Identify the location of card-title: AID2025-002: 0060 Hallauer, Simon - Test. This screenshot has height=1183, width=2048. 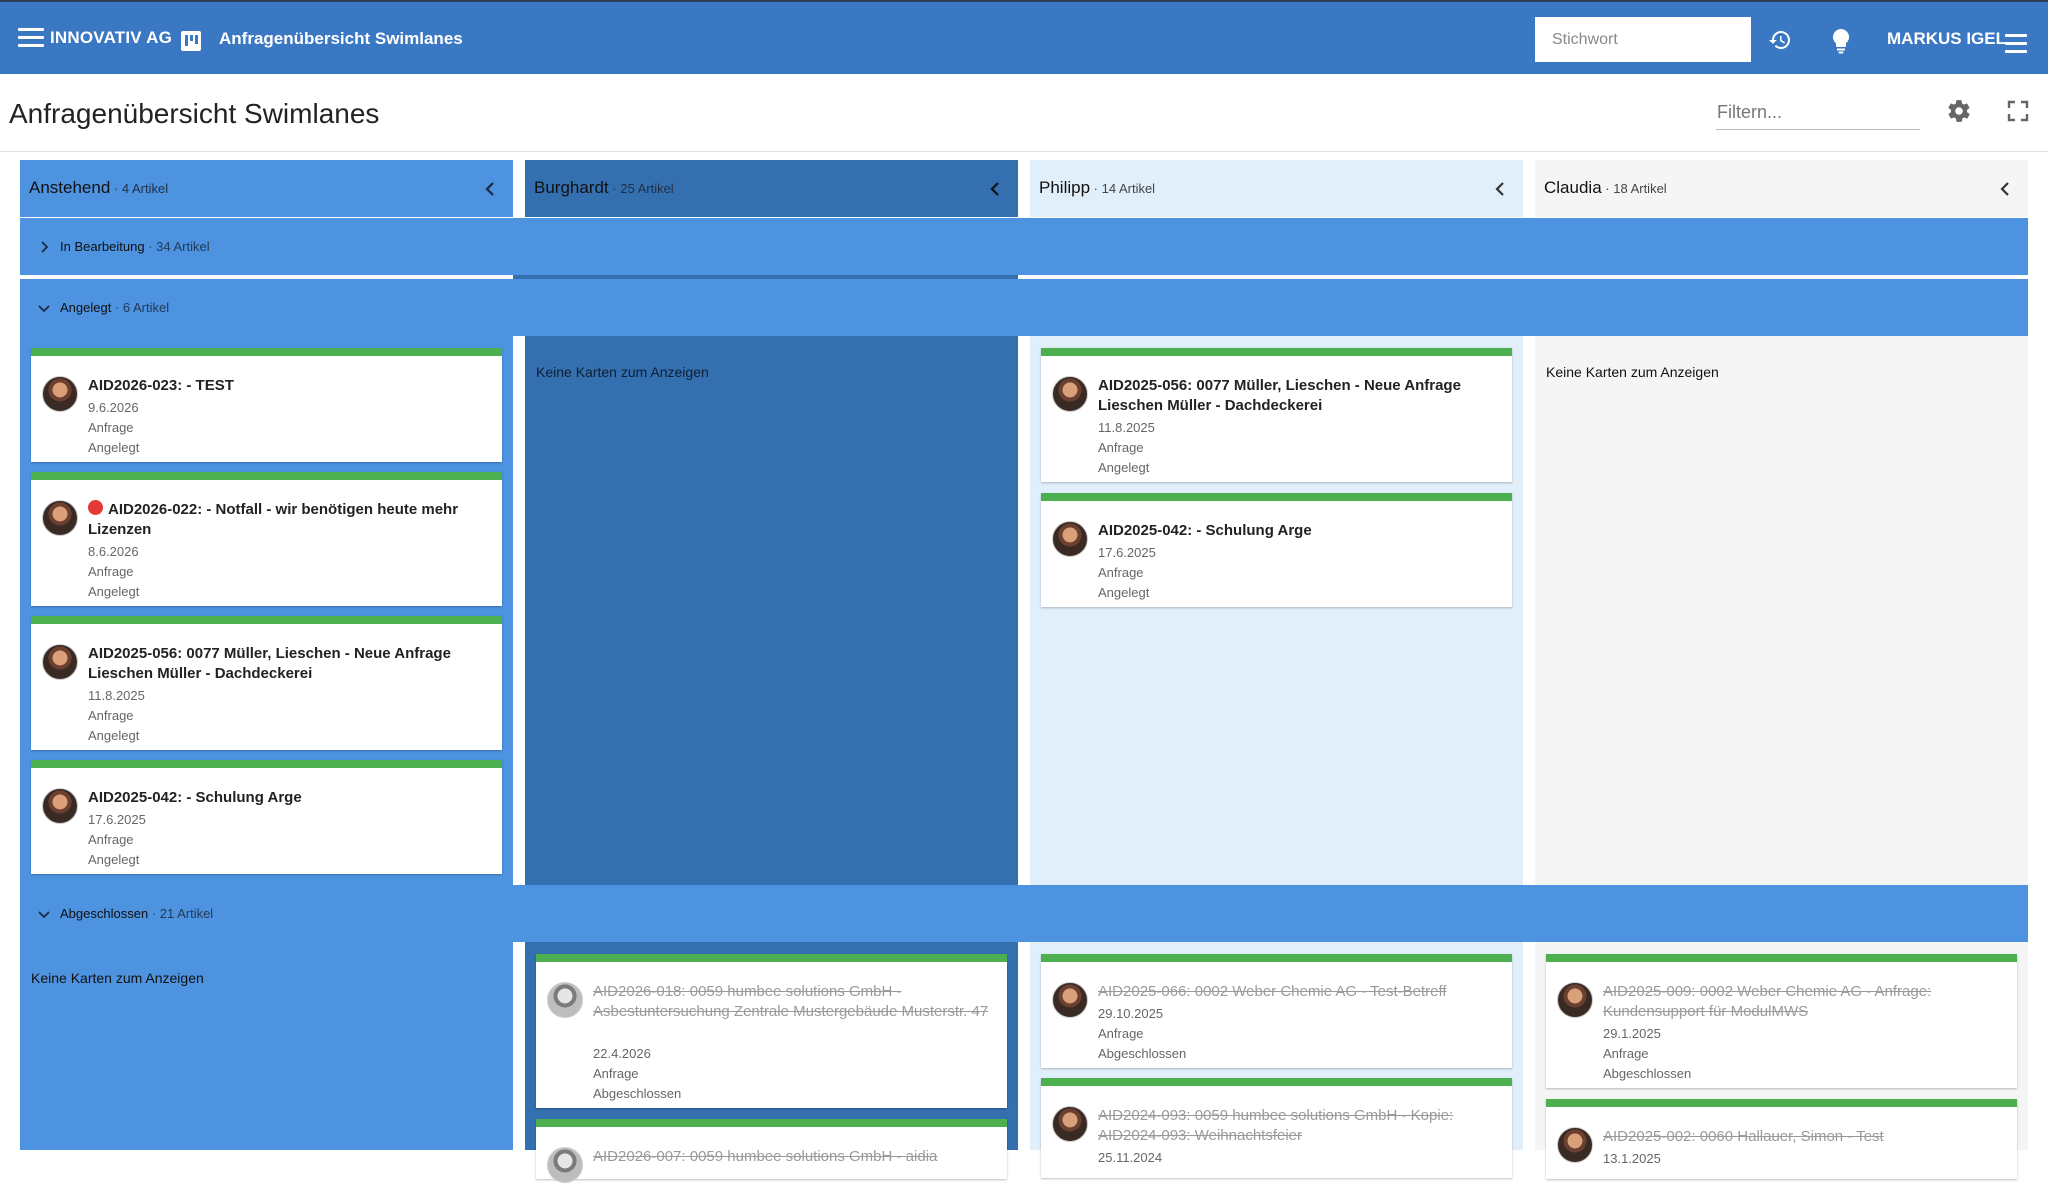
(1743, 1136).